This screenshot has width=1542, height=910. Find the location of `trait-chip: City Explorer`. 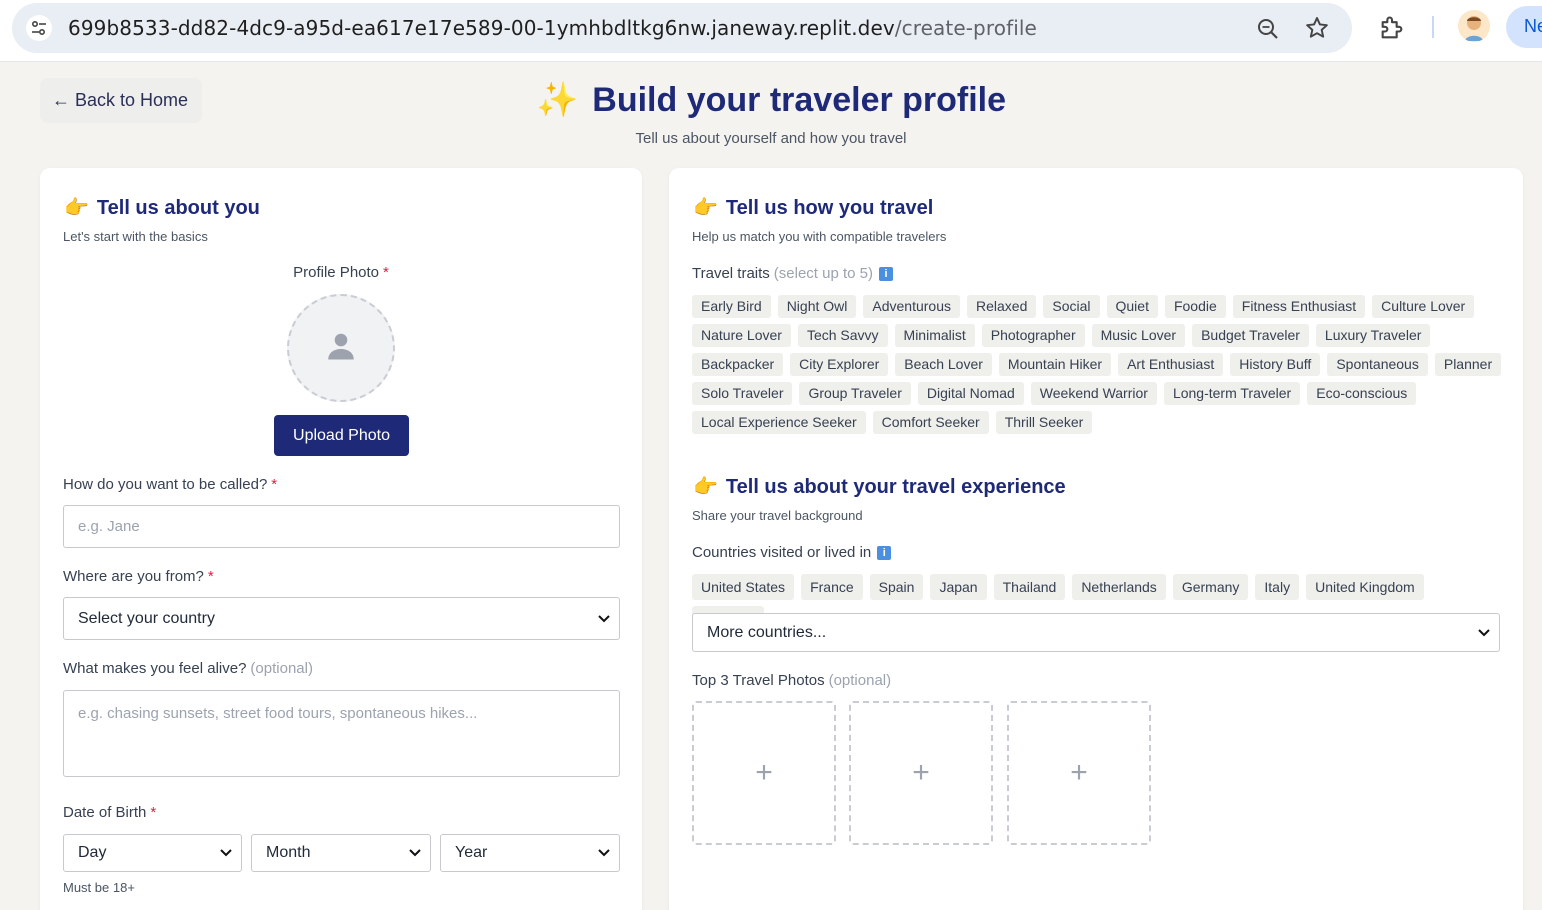

trait-chip: City Explorer is located at coordinates (839, 364).